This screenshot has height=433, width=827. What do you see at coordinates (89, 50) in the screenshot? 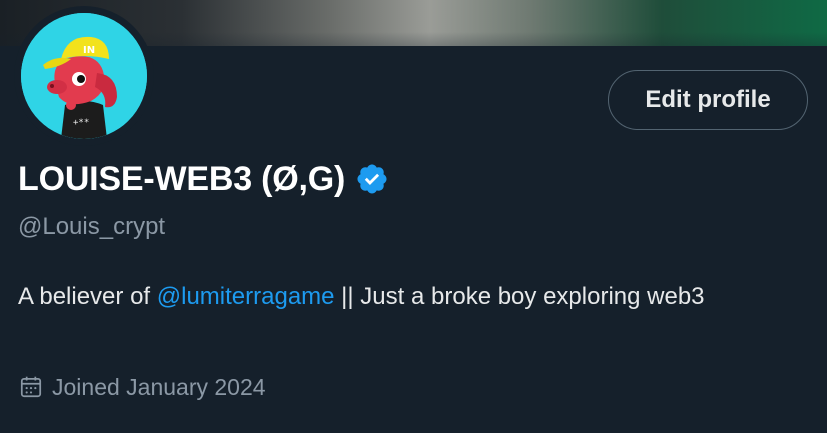
I see `svg-text: IN` at bounding box center [89, 50].